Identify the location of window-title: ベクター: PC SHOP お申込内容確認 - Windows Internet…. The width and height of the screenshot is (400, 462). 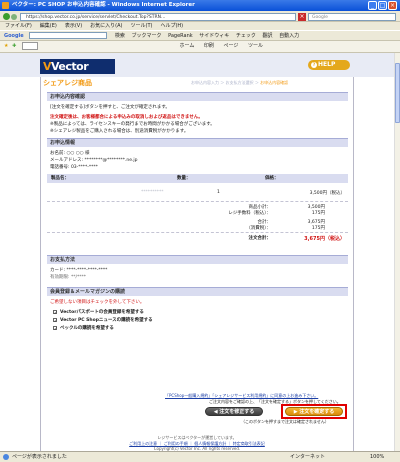
(103, 5).